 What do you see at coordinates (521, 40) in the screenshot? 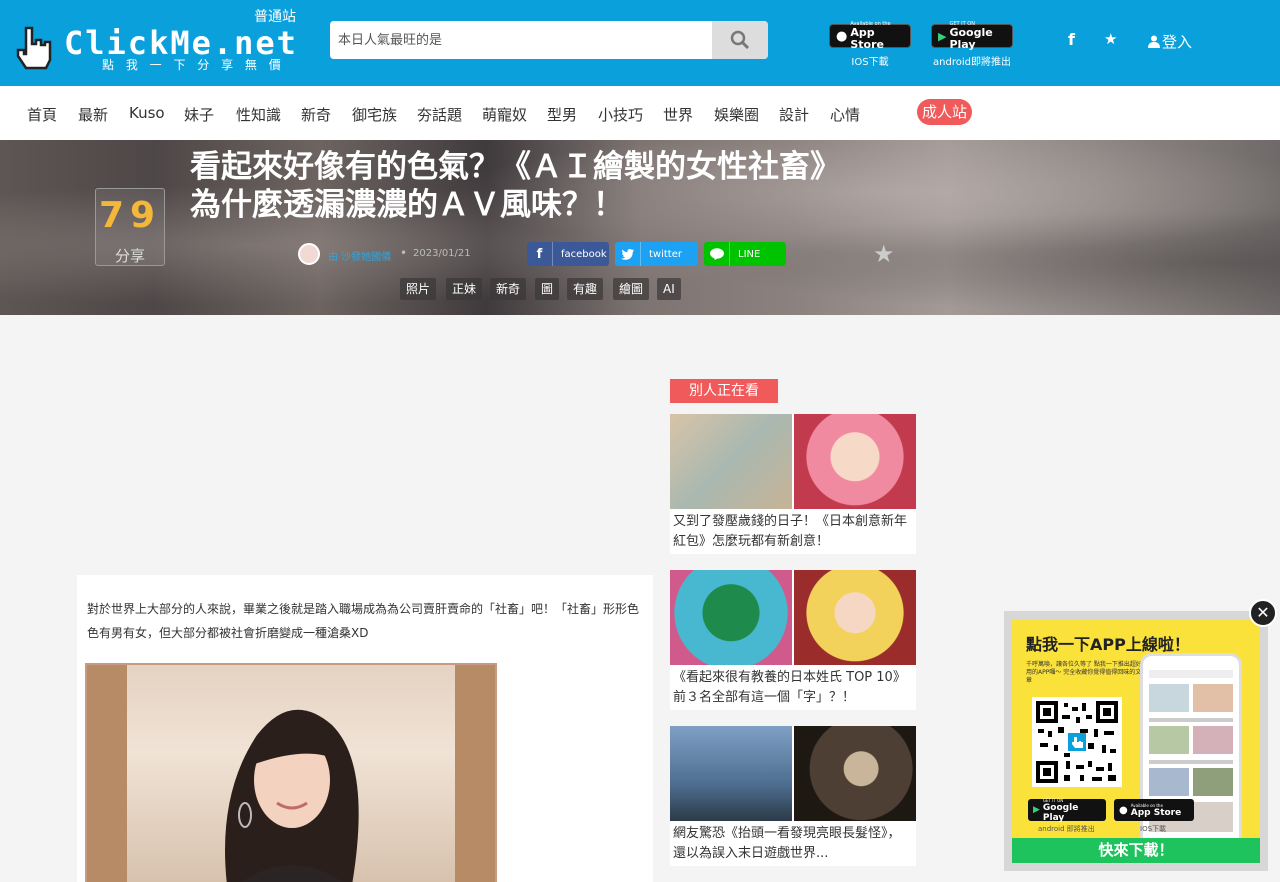
I see `search-input` at bounding box center [521, 40].